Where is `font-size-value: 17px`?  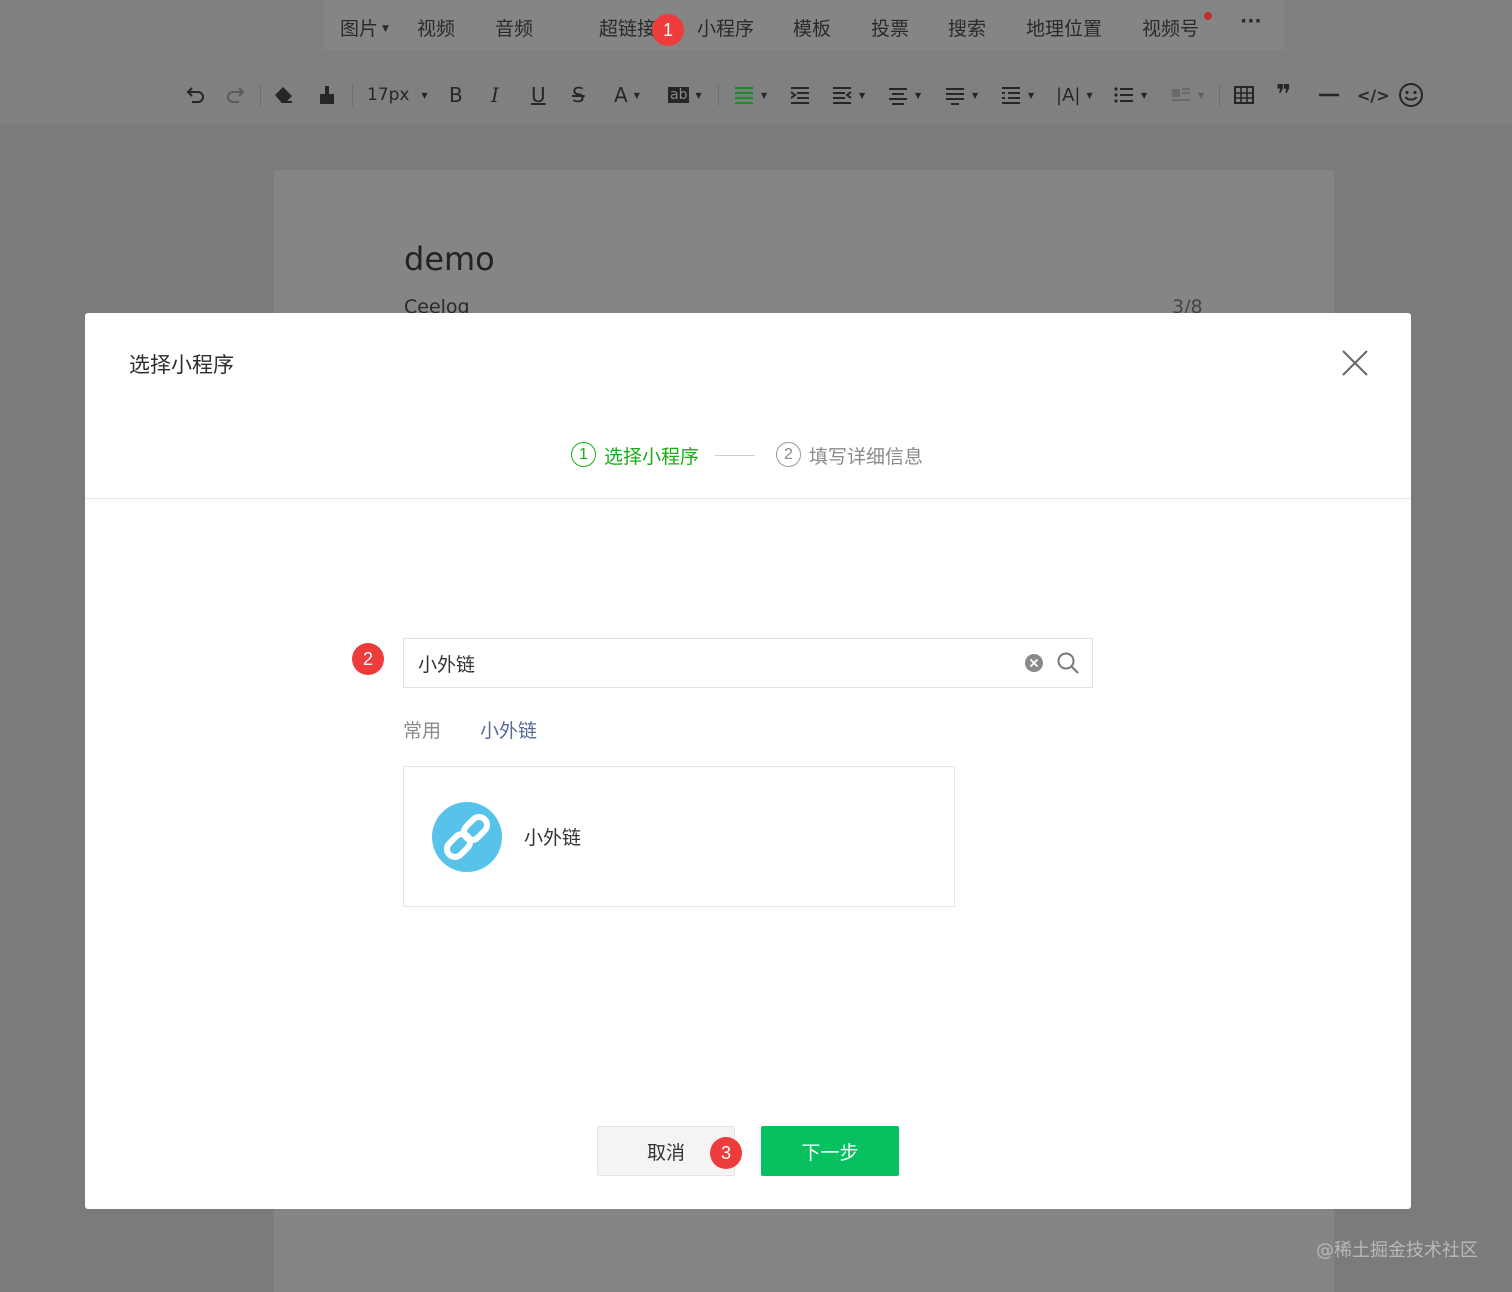
font-size-value: 17px is located at coordinates (388, 95).